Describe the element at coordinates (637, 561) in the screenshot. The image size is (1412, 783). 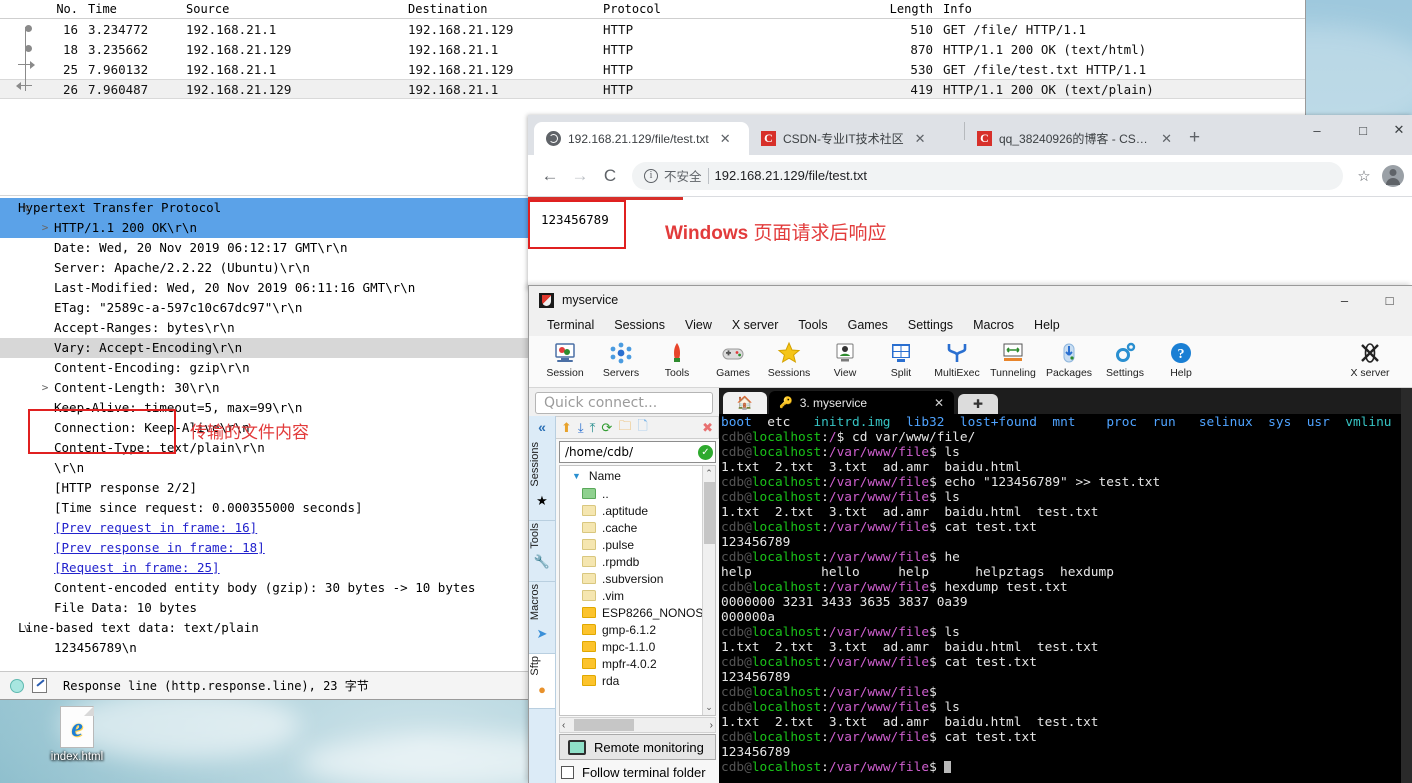
I see `list-item: .rpmdb` at that location.